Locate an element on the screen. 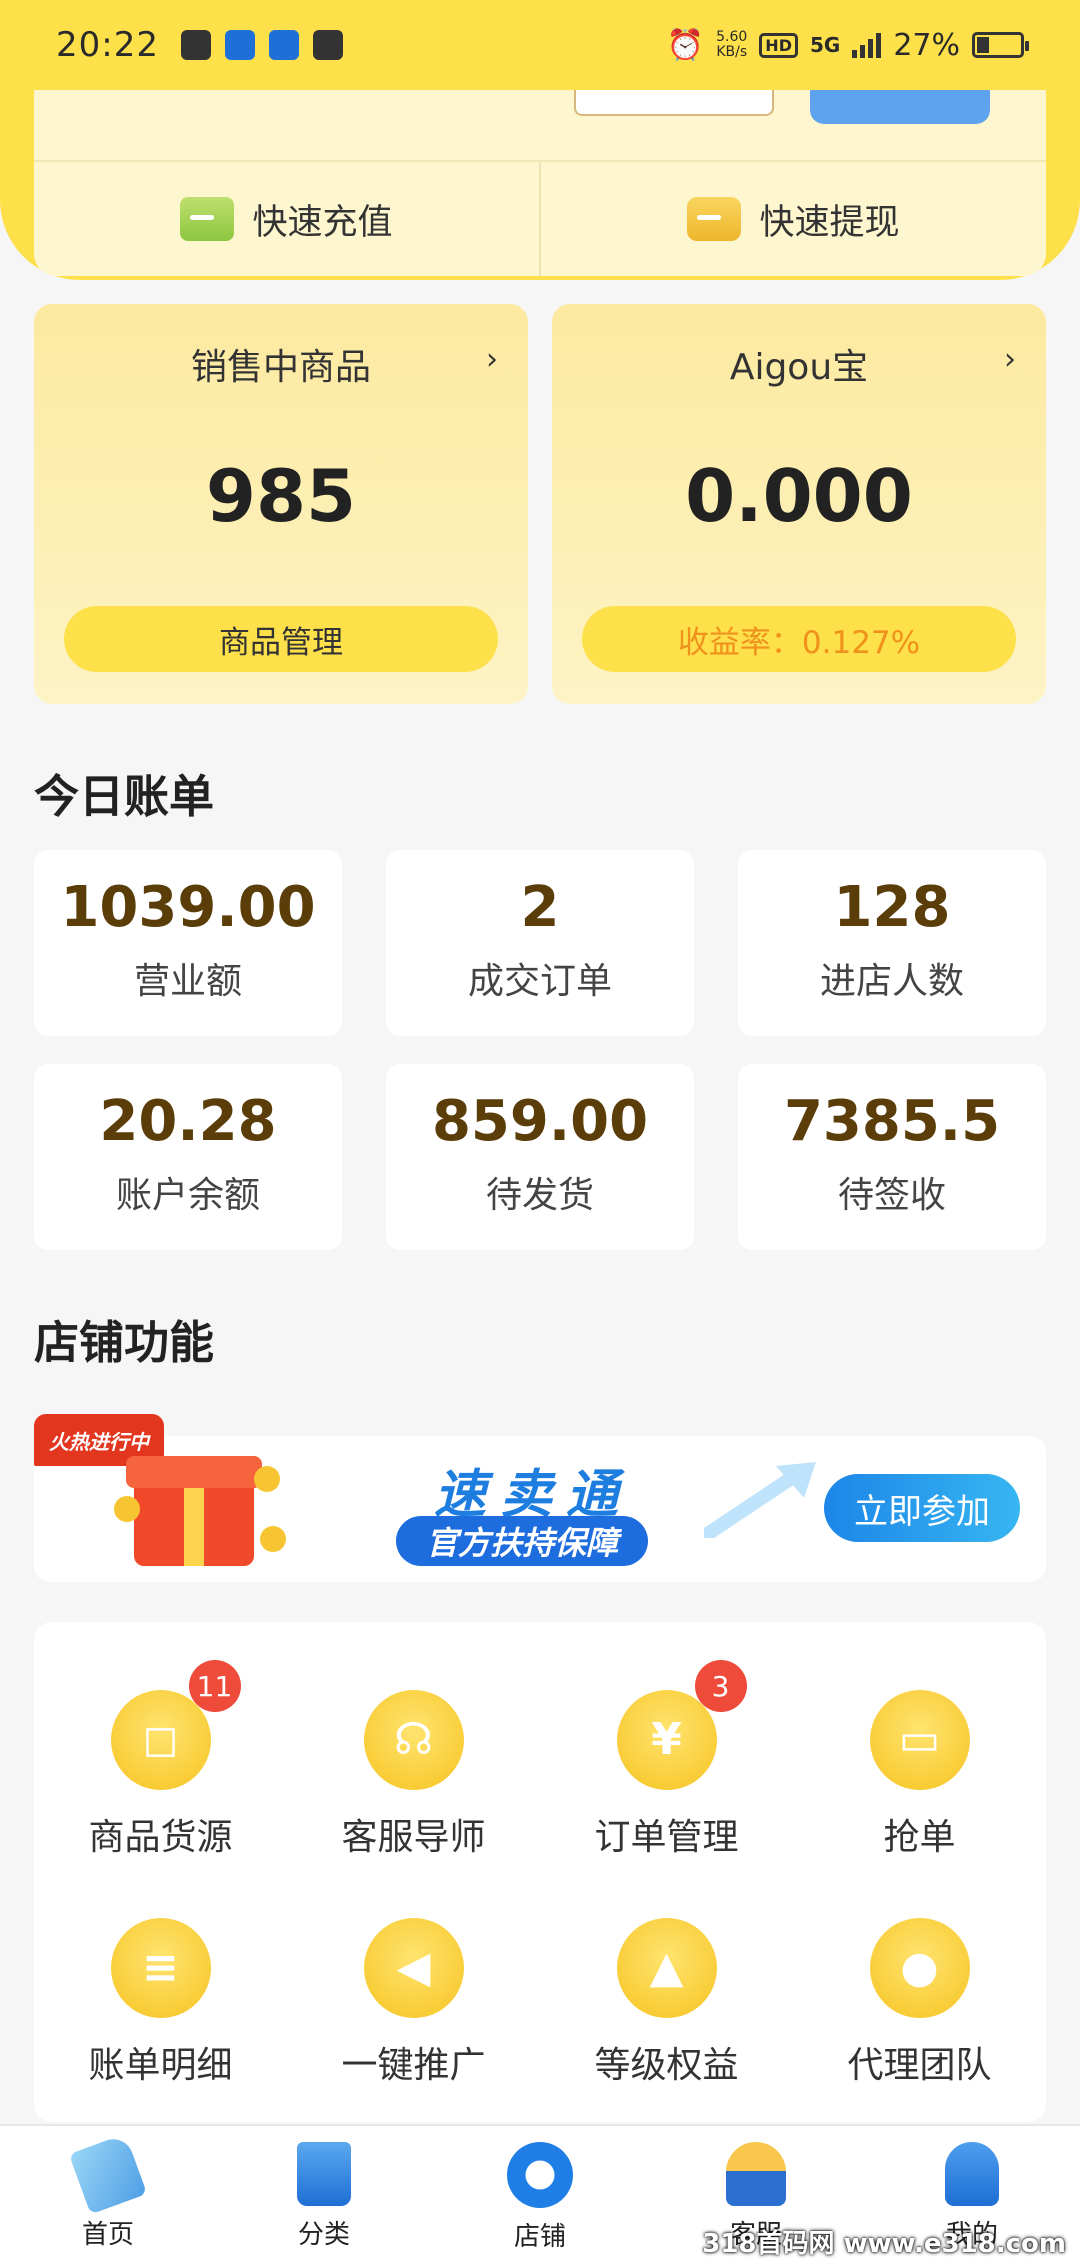 The width and height of the screenshot is (1080, 2264). network-speed: 5.60 KB/s is located at coordinates (732, 44).